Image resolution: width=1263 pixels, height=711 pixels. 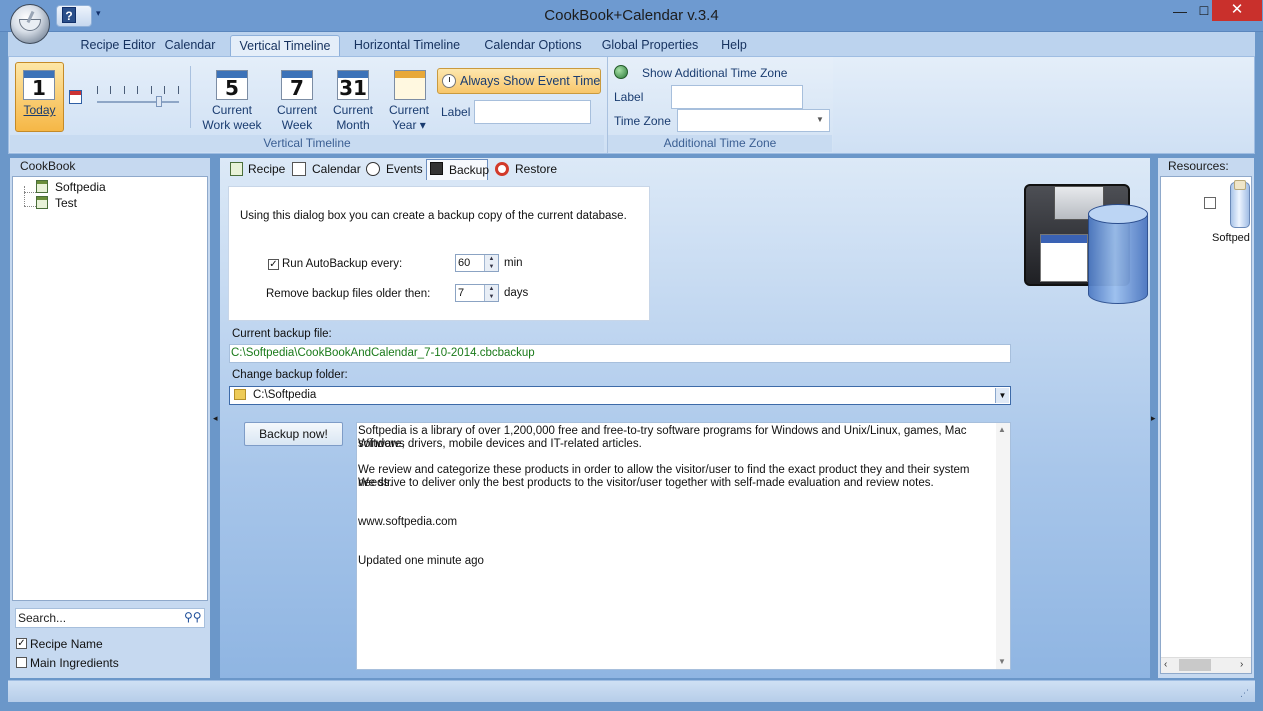 What do you see at coordinates (1198, 166) in the screenshot?
I see `resources-title: Resources:` at bounding box center [1198, 166].